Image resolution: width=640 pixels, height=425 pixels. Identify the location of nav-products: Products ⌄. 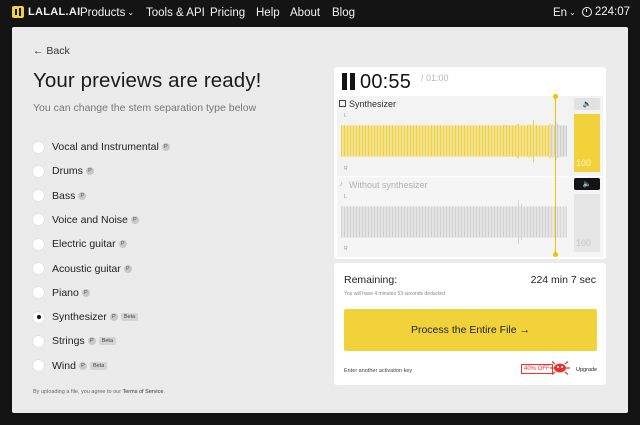
(107, 13).